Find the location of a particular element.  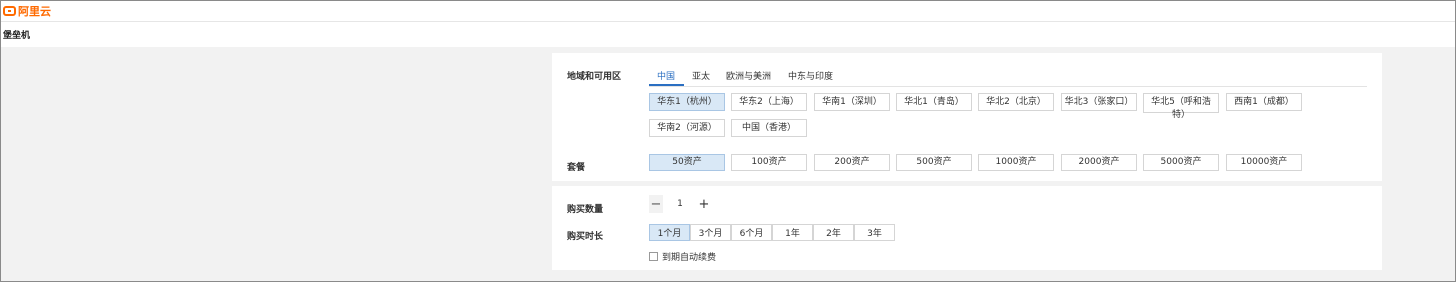

region-option-chengdu: 西南1（成都） is located at coordinates (1264, 102).